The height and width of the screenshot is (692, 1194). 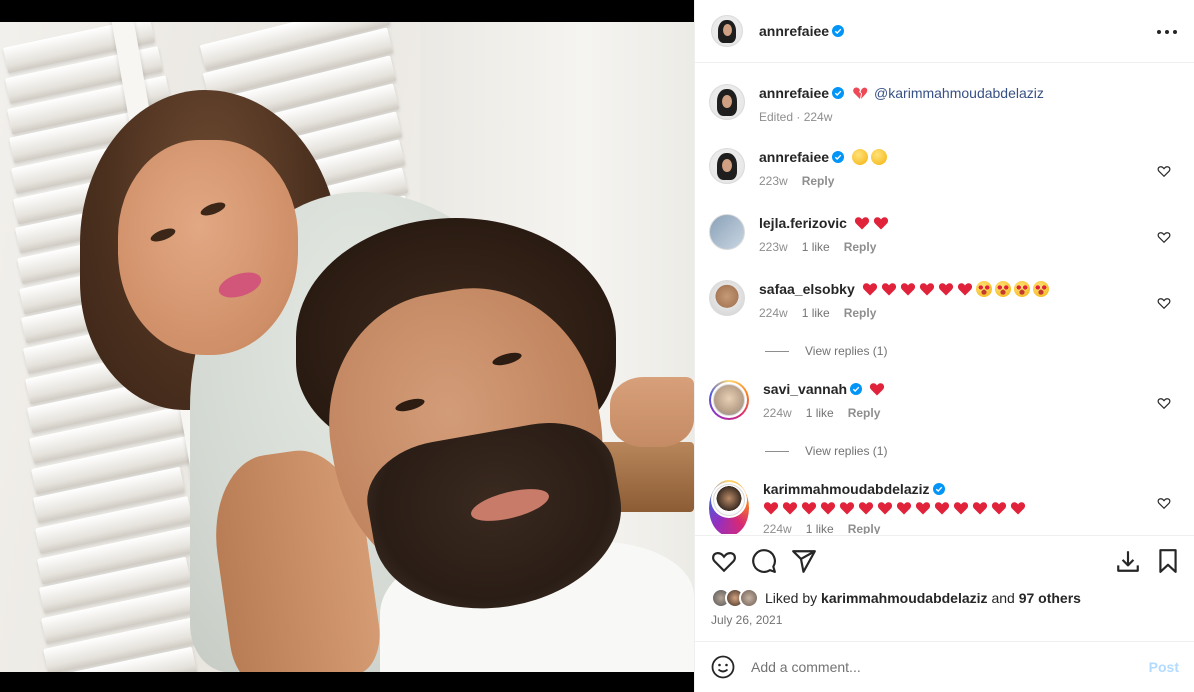 I want to click on caption-avatar, so click(x=727, y=102).